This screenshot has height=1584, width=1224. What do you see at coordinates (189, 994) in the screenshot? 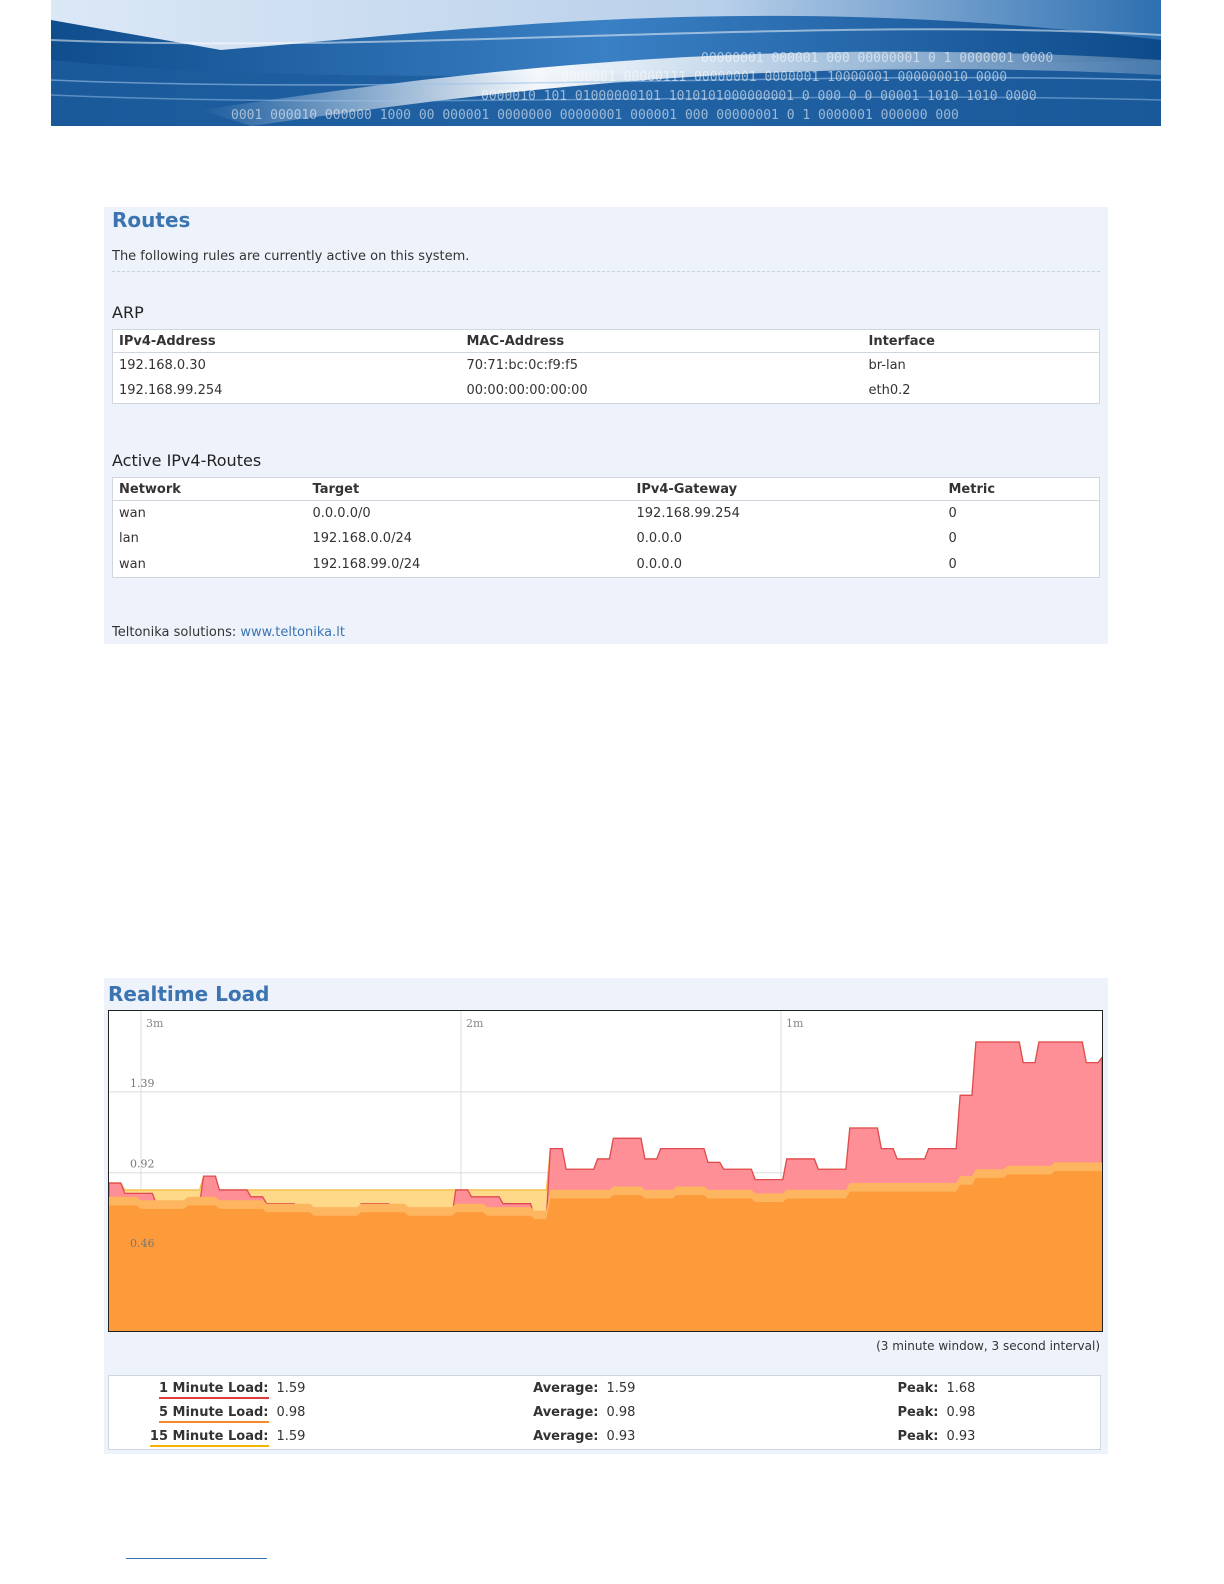
I see `realtime-load-title: Realtime Load` at bounding box center [189, 994].